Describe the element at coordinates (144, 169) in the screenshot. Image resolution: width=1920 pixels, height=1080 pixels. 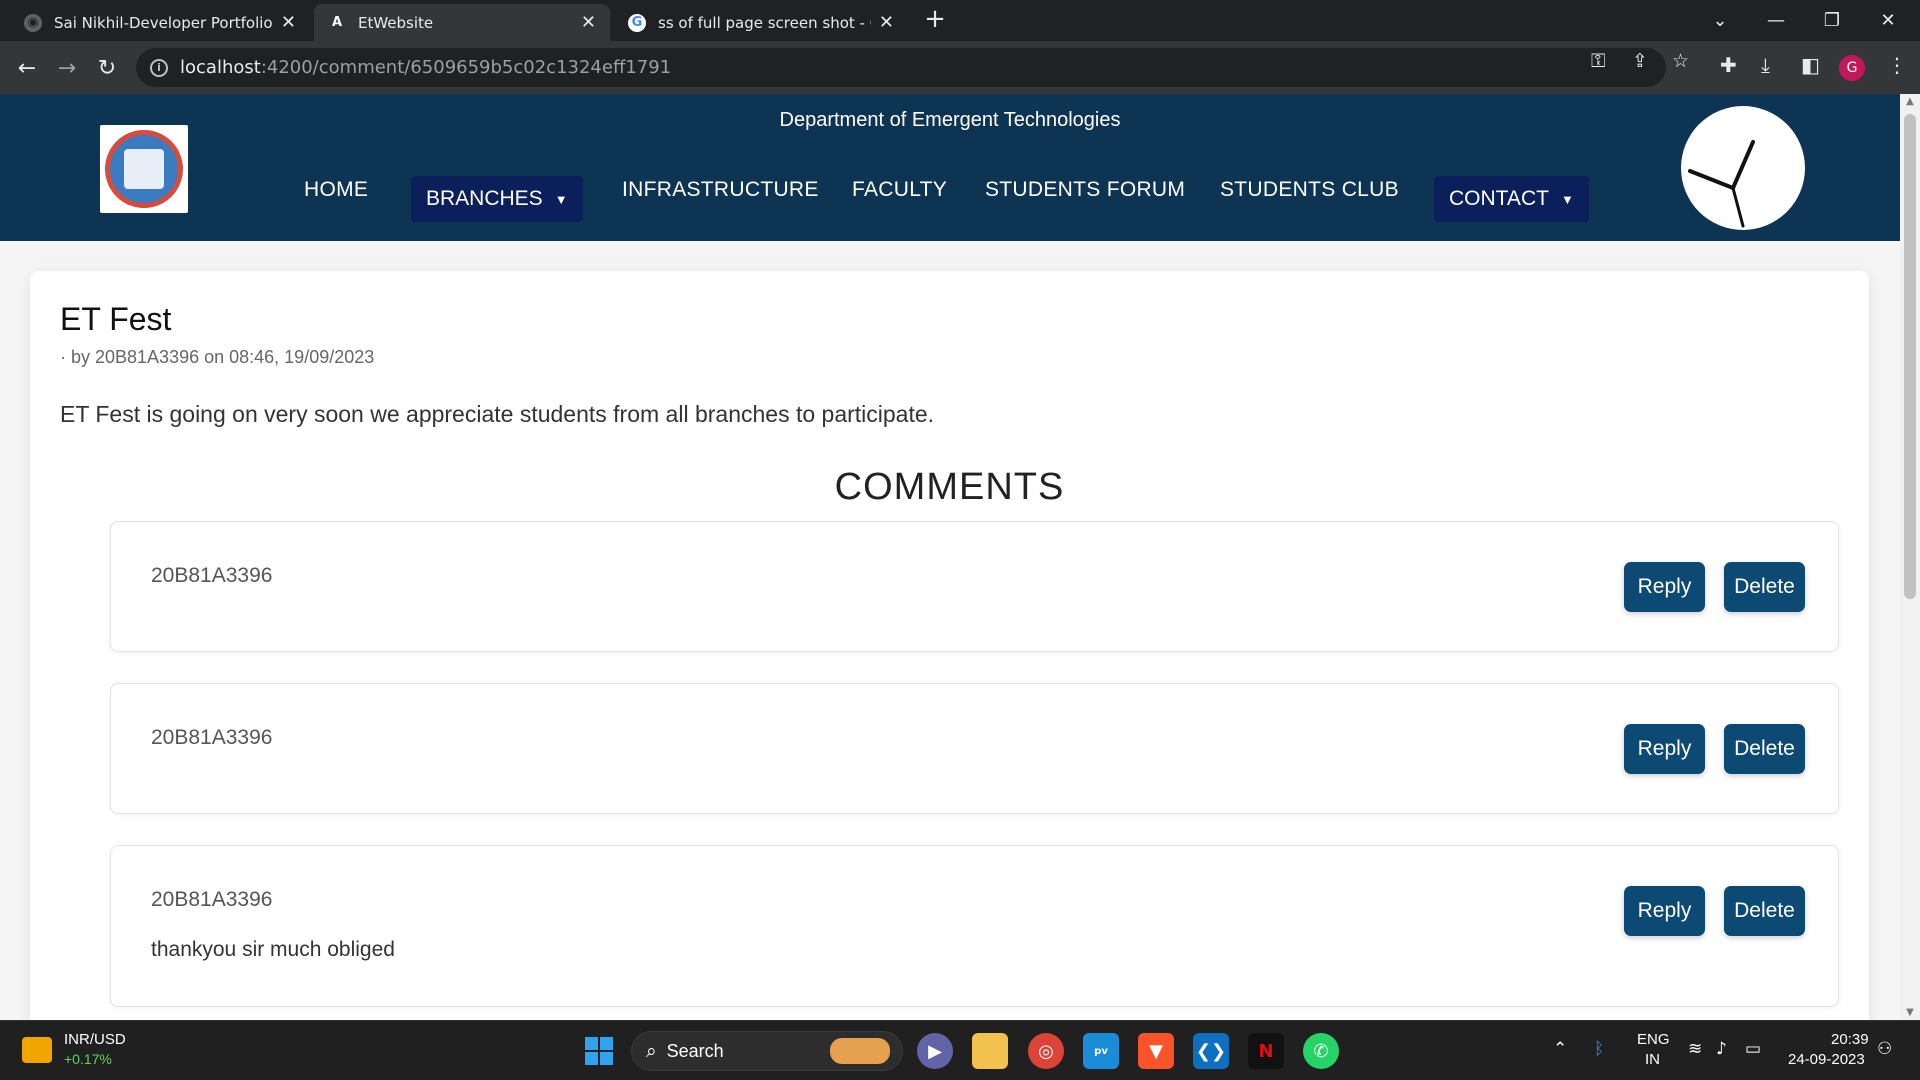
I see `college-logo` at that location.